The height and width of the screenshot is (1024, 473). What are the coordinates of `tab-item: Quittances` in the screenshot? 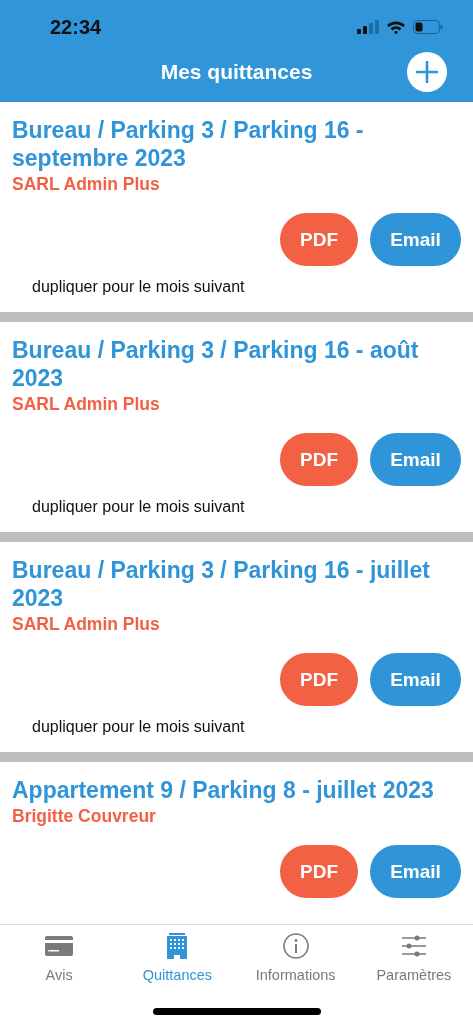 It's located at (177, 963).